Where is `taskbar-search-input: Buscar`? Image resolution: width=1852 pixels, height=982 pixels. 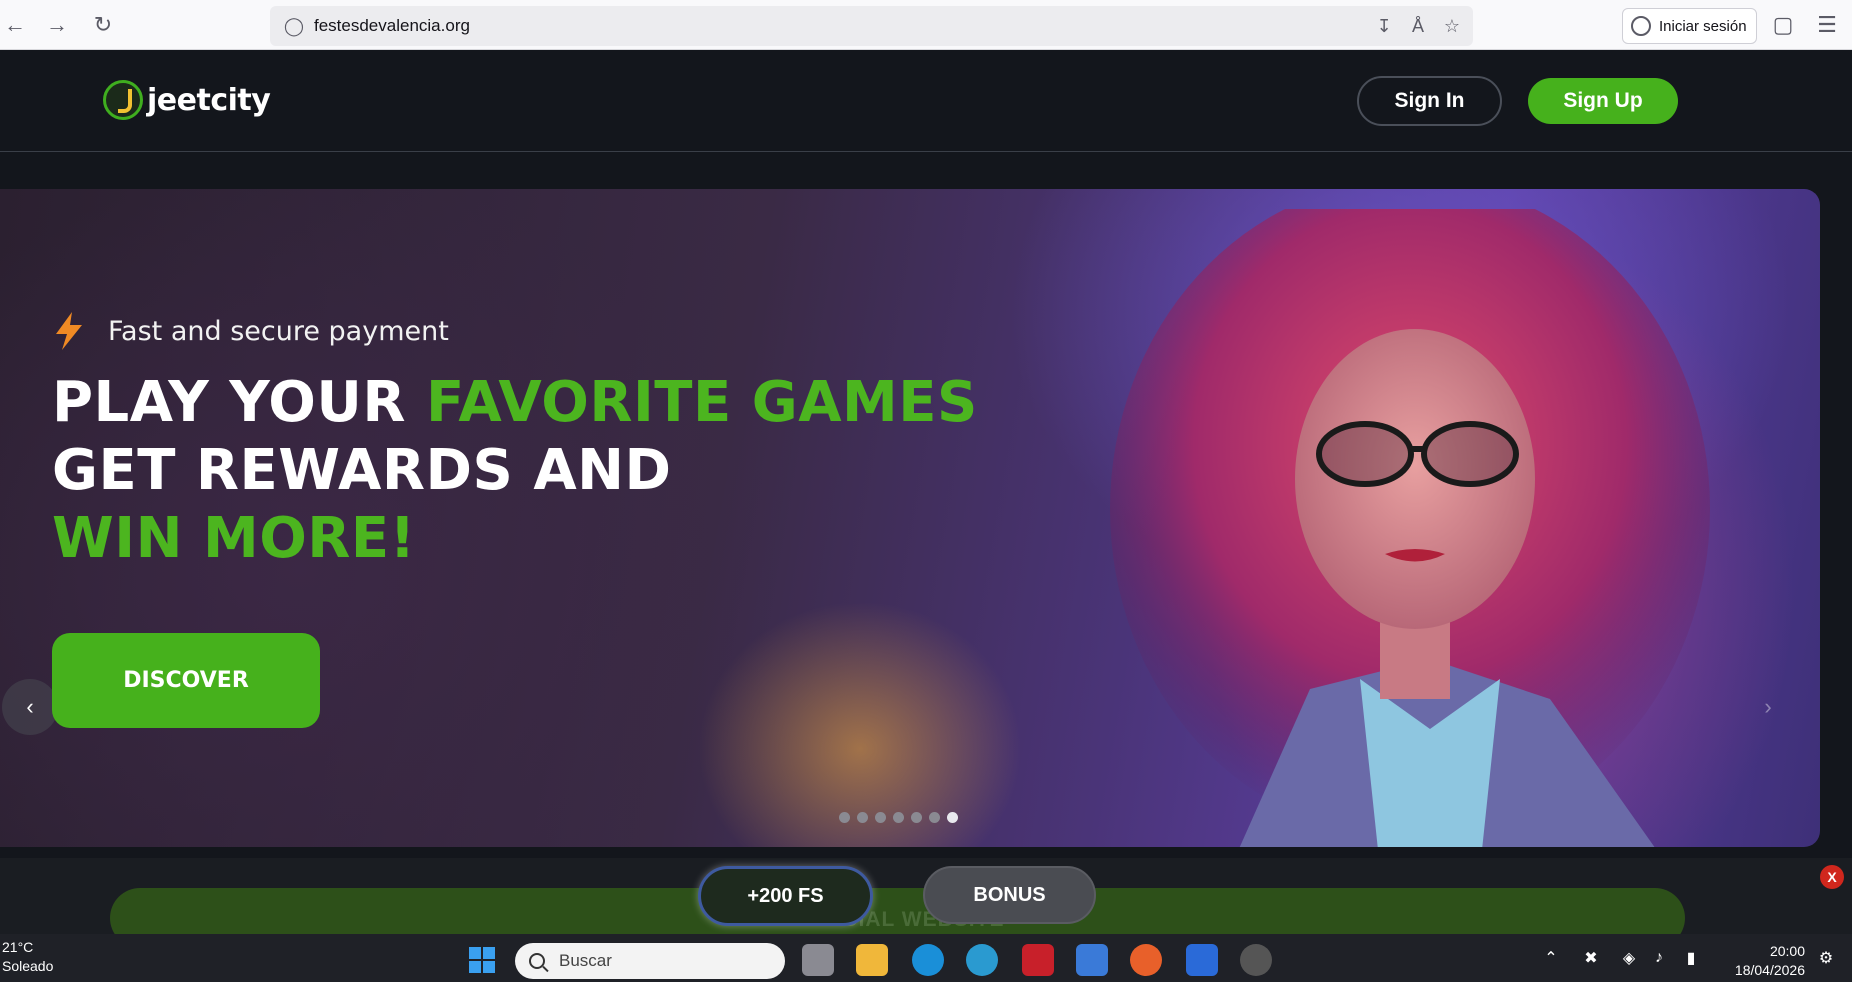 taskbar-search-input: Buscar is located at coordinates (650, 961).